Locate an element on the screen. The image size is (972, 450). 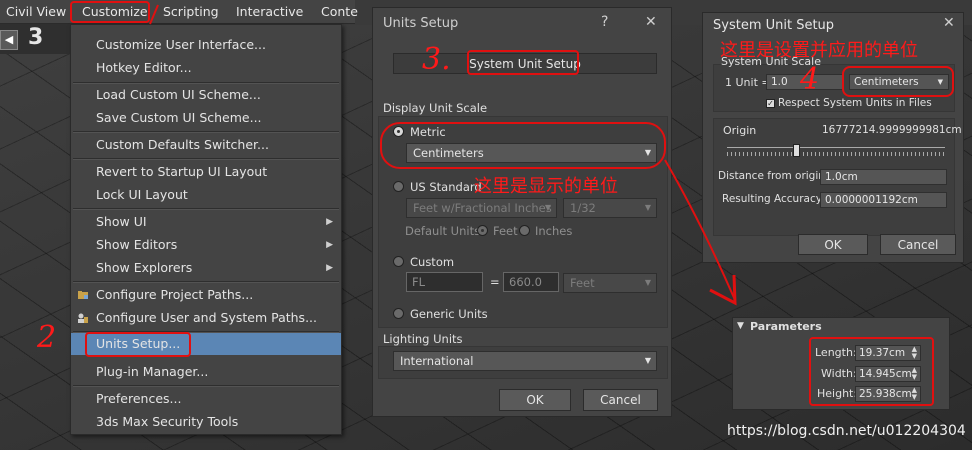
annotation-arrow-to-parameters is located at coordinates (700, 230).